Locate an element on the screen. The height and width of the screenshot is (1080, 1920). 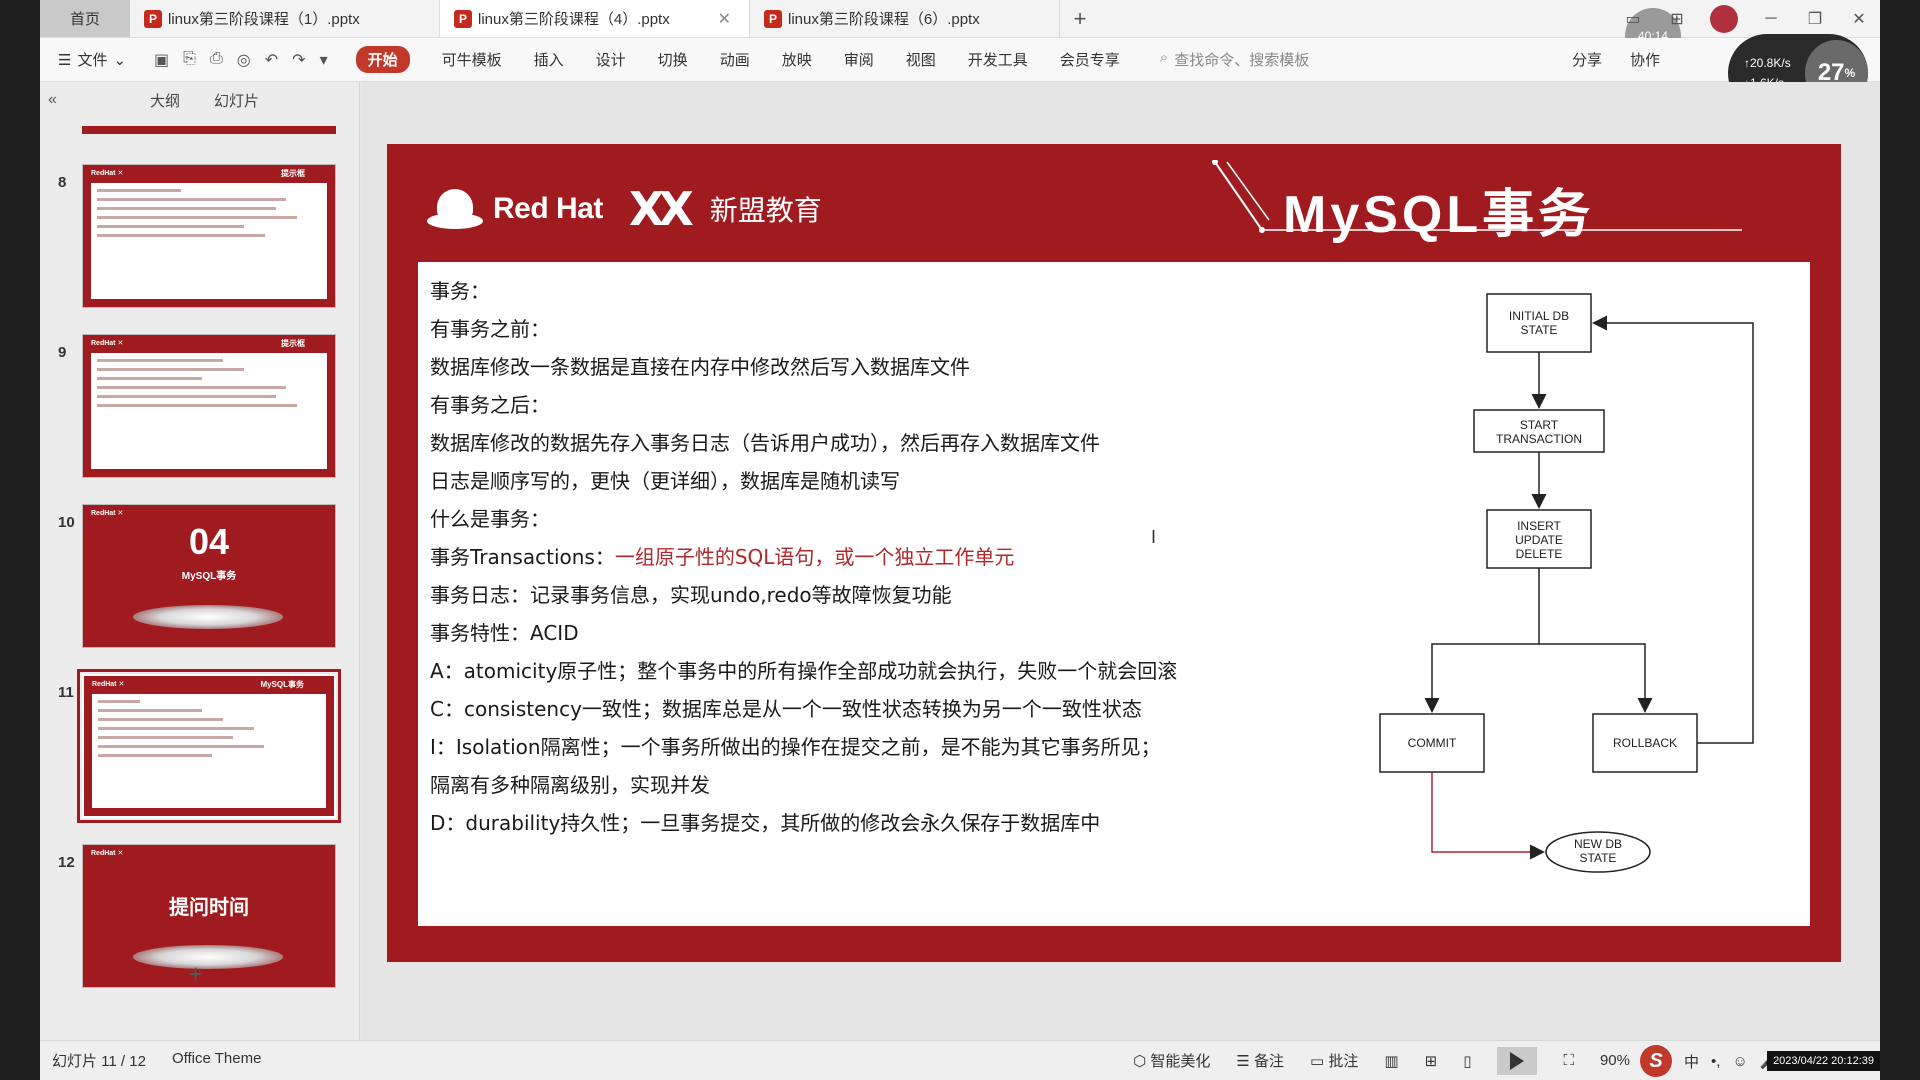
ribbon-tab: 可牛模板 is located at coordinates (472, 59).